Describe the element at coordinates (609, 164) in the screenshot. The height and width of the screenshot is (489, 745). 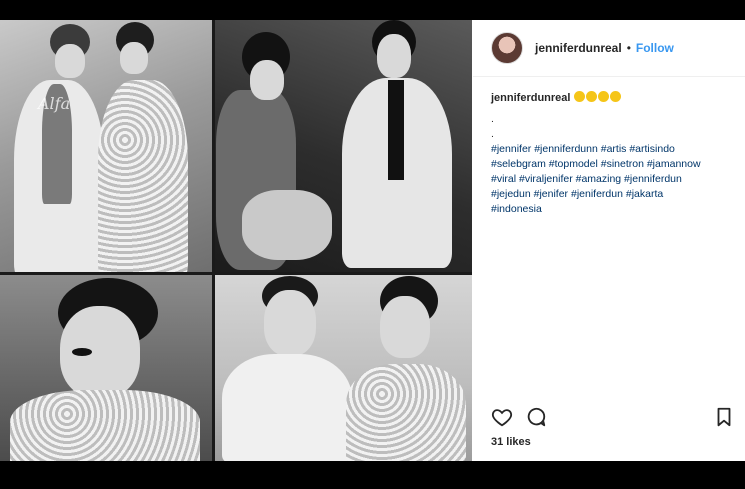
I see `hashtag-line: #selebgram #topmodel #sinetron #jamannow` at that location.